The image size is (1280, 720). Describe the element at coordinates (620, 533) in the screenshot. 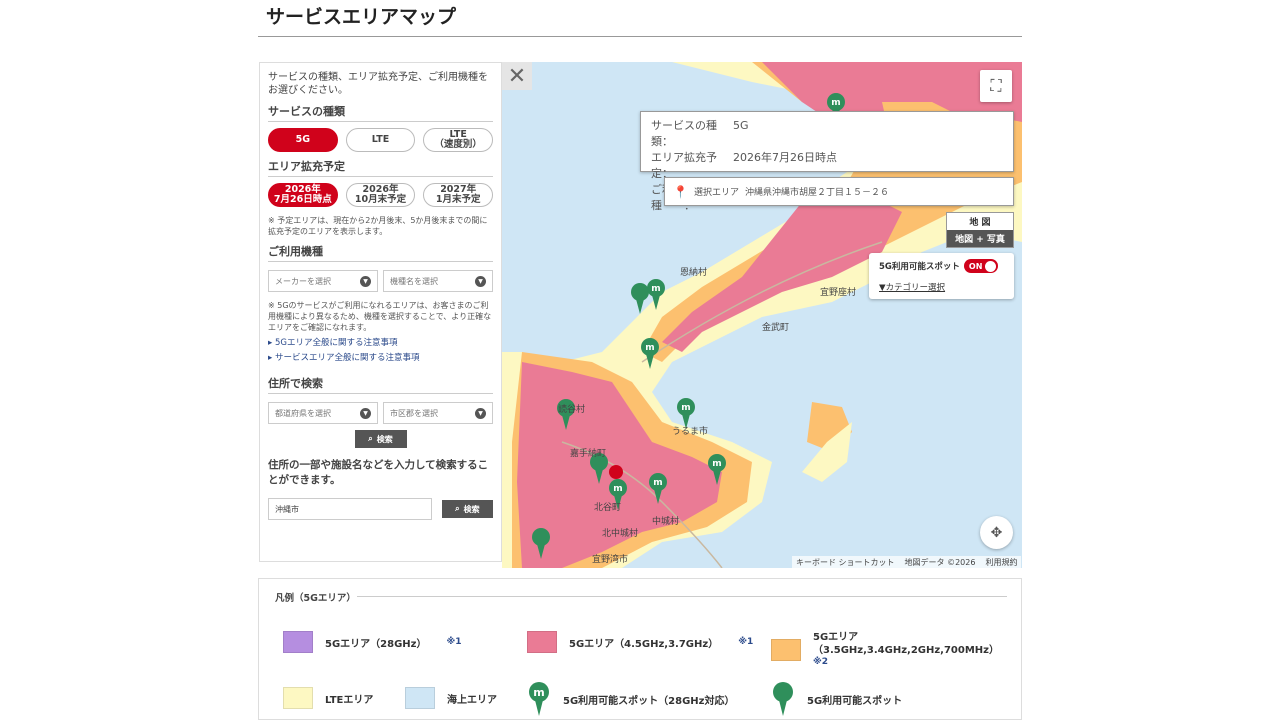

I see `place-label: 北中城村` at that location.